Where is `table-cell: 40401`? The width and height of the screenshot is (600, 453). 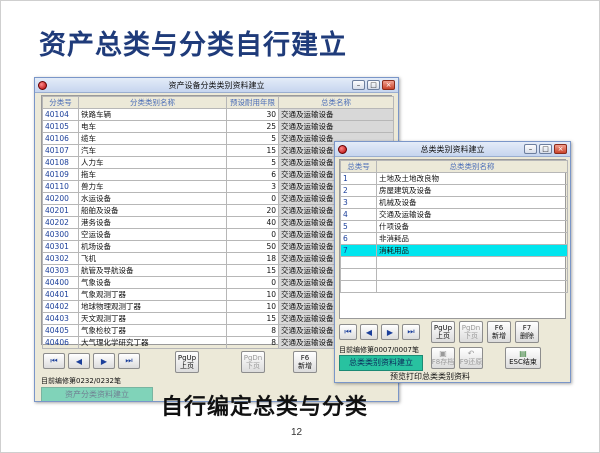 table-cell: 40401 is located at coordinates (60, 294).